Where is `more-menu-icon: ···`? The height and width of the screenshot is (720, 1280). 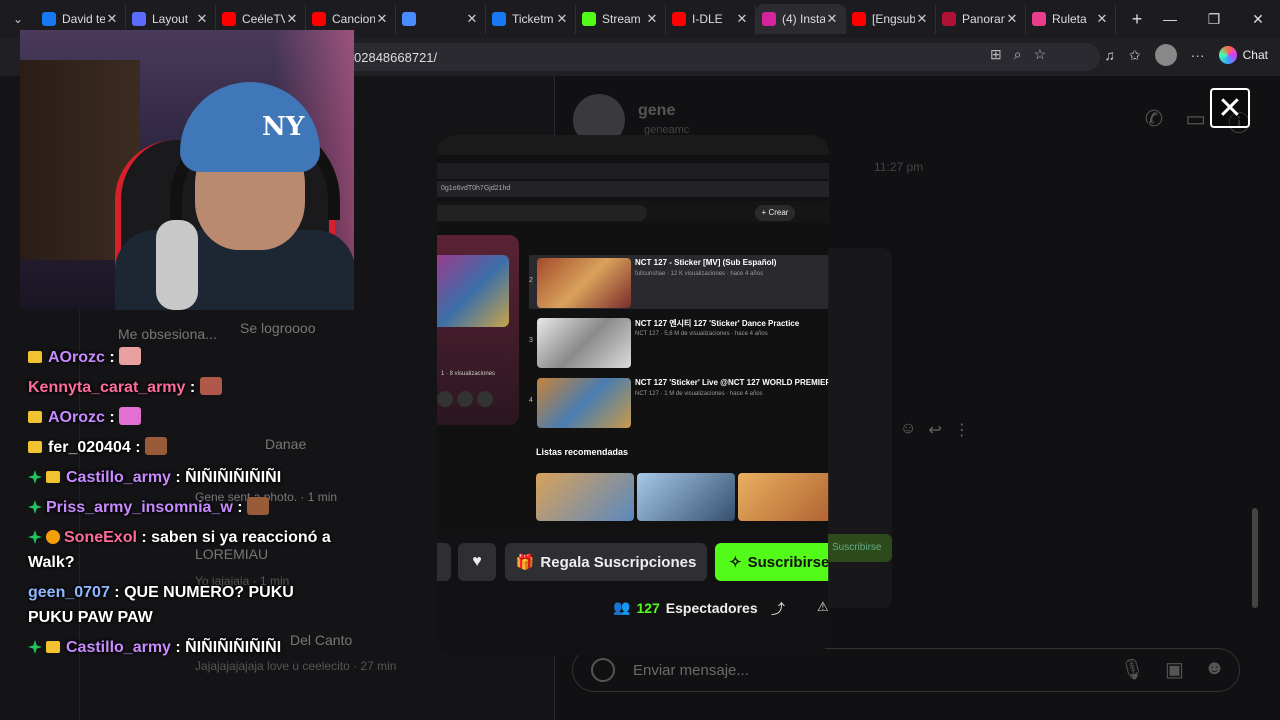
more-menu-icon: ··· is located at coordinates (1198, 55).